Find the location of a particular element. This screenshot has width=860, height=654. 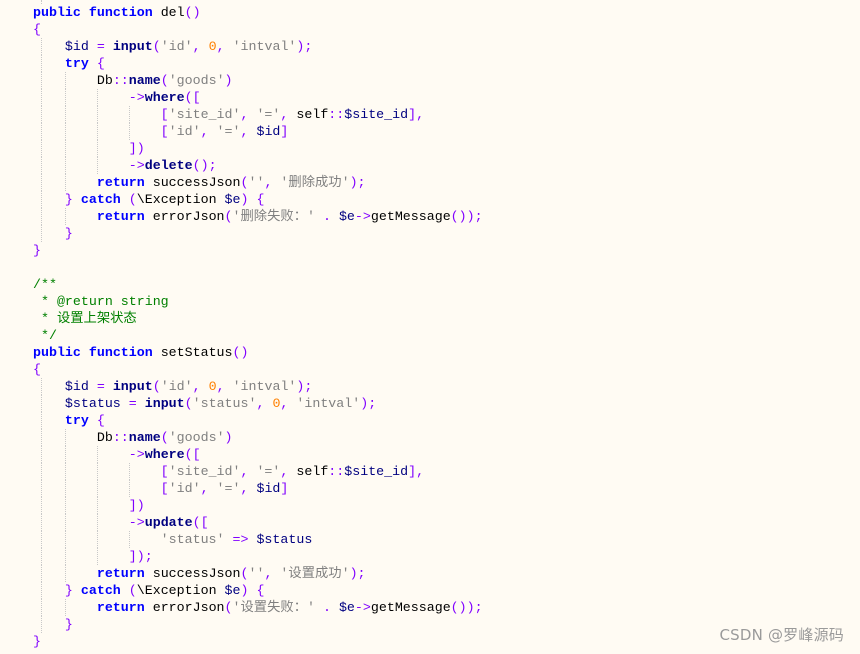

code-token: (); is located at coordinates (204, 165).